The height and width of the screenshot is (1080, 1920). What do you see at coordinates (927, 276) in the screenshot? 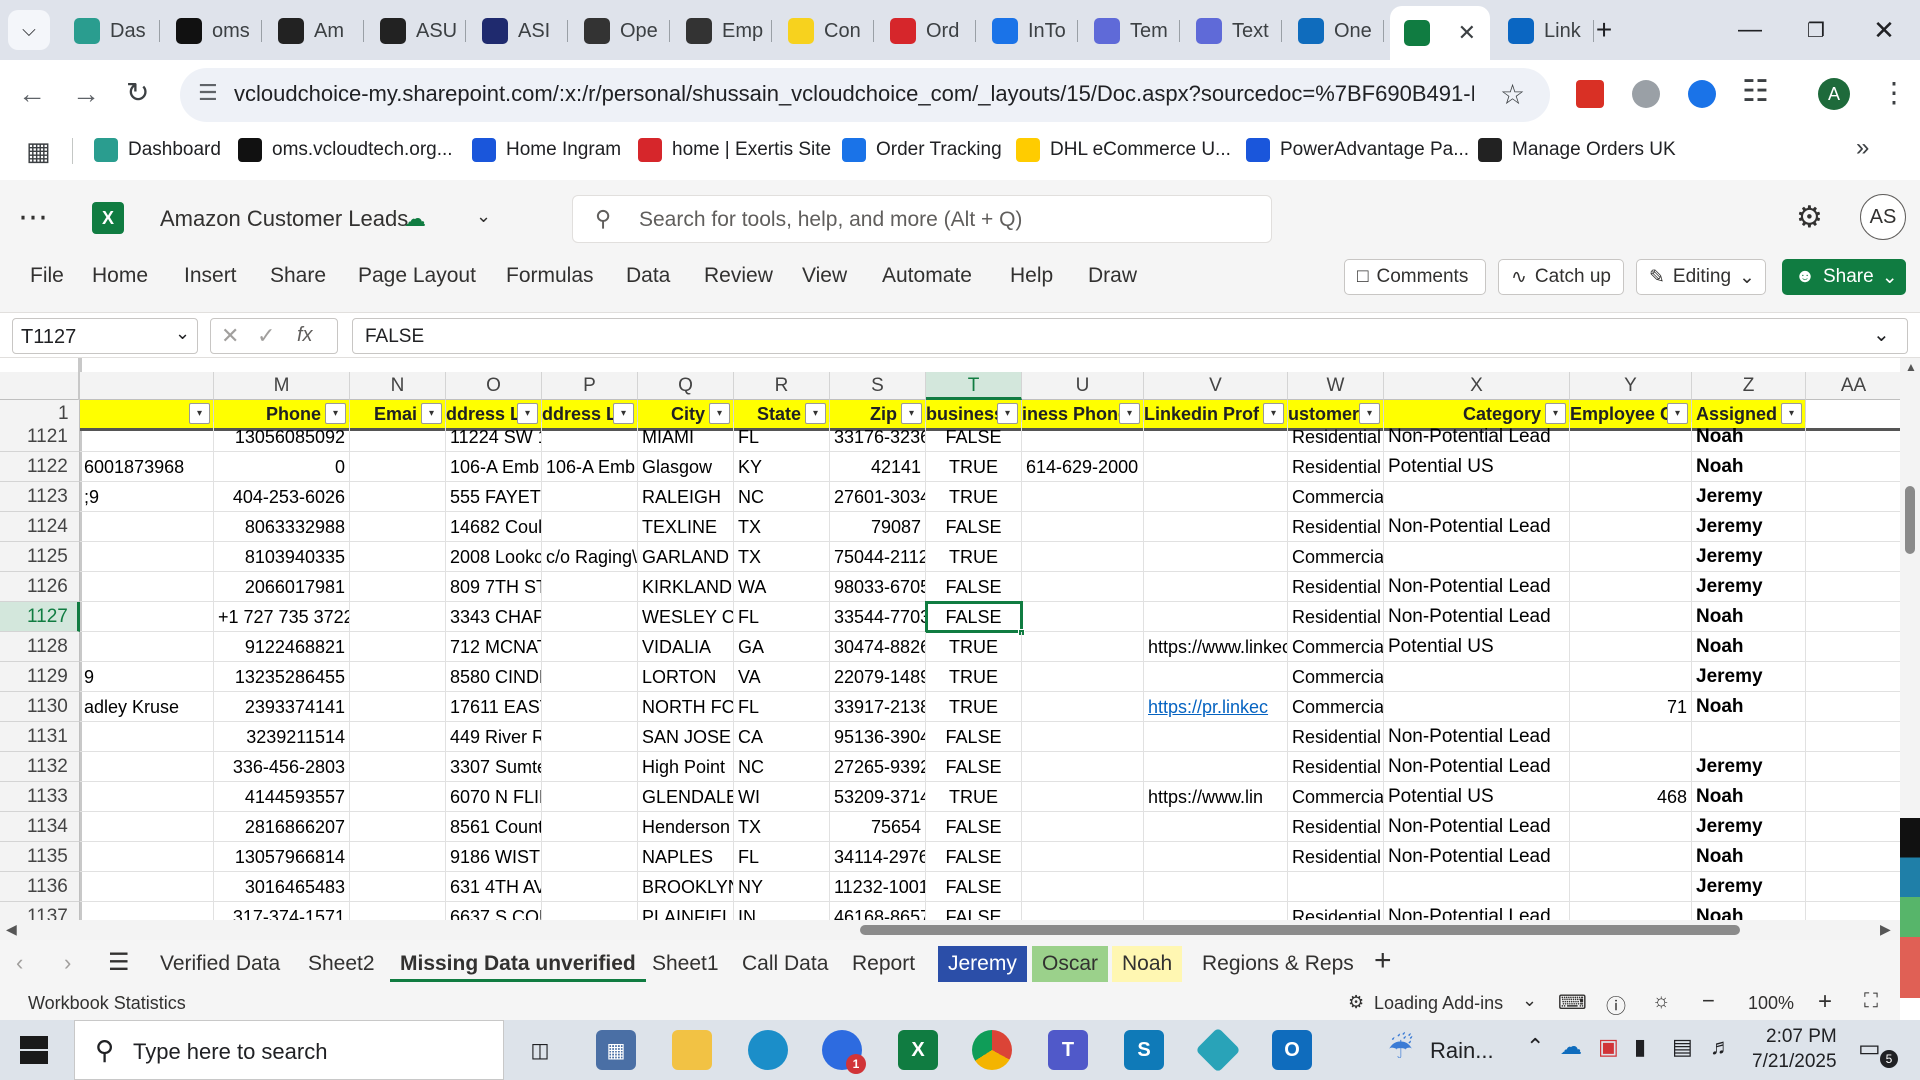
I see `ribbon-tab: Automate` at bounding box center [927, 276].